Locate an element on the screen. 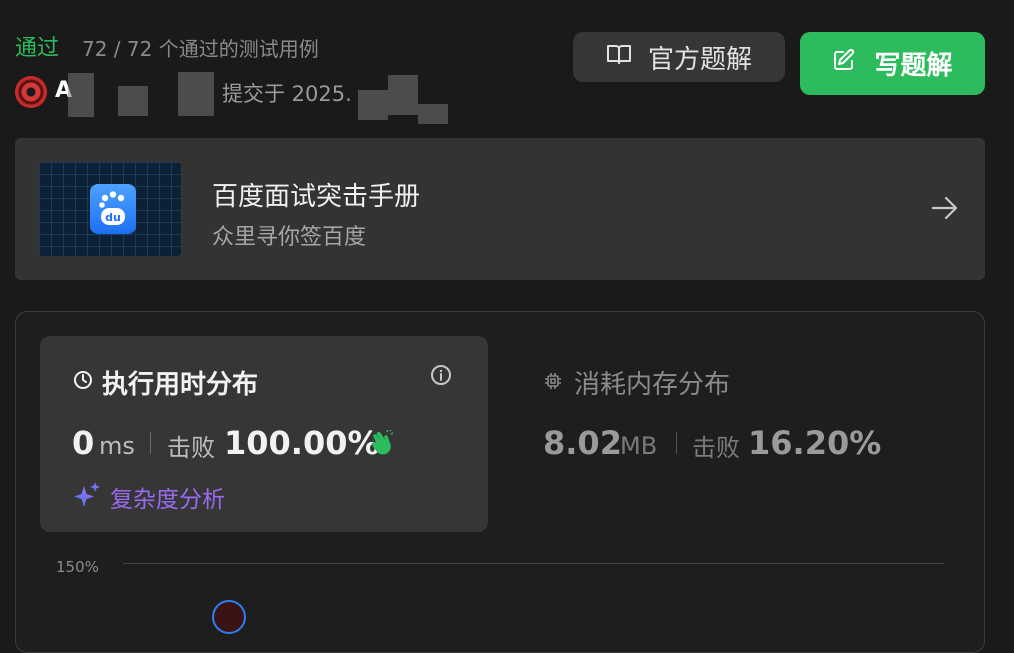 This screenshot has height=653, width=1014. edit-icon is located at coordinates (844, 63).